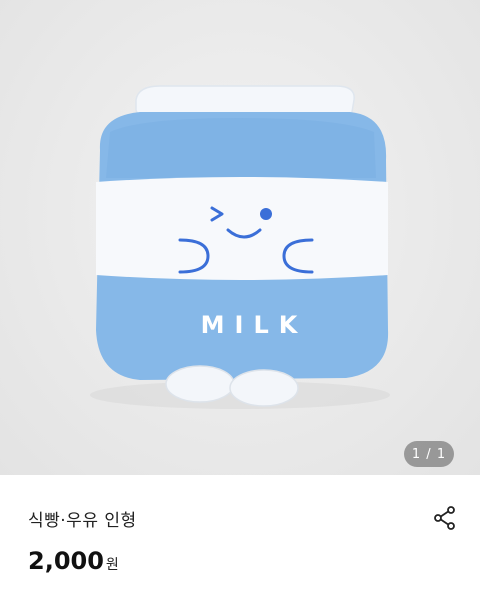  What do you see at coordinates (82, 521) in the screenshot?
I see `product-title: 식빵·우유 인형` at bounding box center [82, 521].